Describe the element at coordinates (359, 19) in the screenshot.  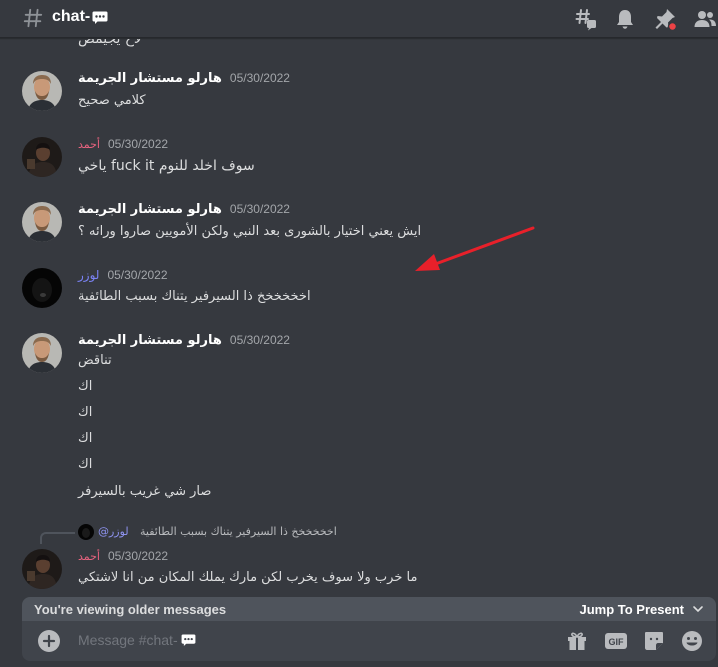
I see `channel-header: chat-` at that location.